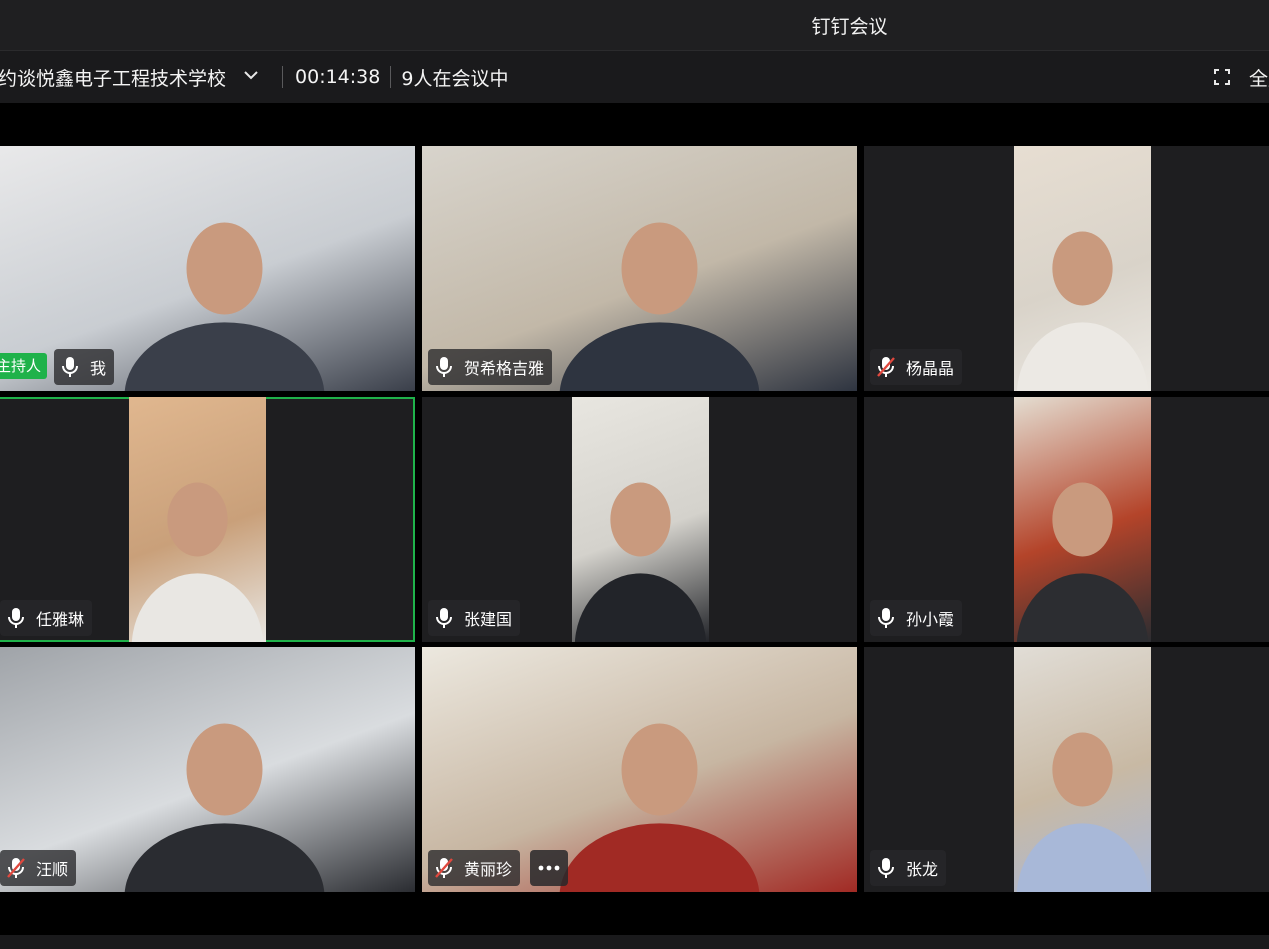  Describe the element at coordinates (922, 869) in the screenshot. I see `participant-name: 张龙` at that location.